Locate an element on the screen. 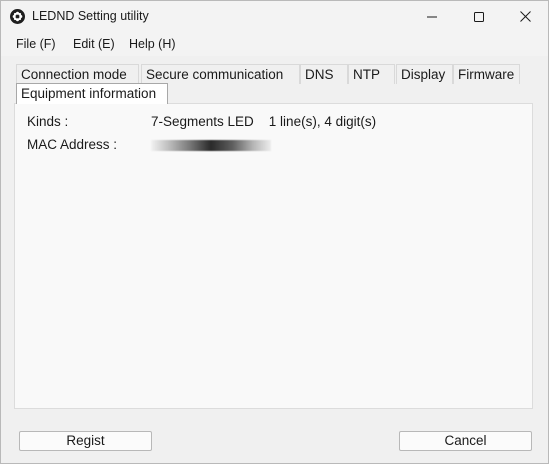 This screenshot has height=464, width=549. menu-help: Help (H) is located at coordinates (152, 44).